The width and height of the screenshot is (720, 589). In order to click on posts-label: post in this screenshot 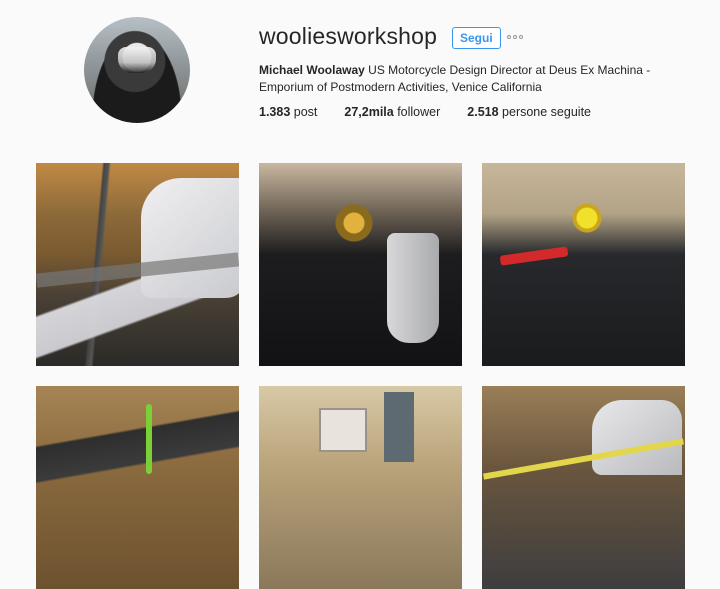, I will do `click(304, 112)`.